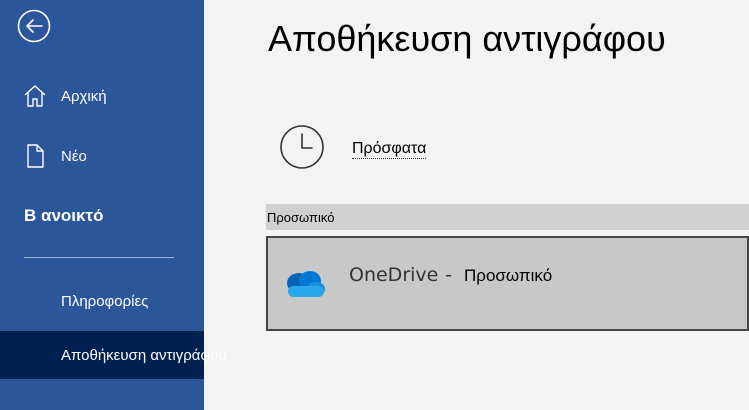  I want to click on nav-new-label: Νέο, so click(74, 156).